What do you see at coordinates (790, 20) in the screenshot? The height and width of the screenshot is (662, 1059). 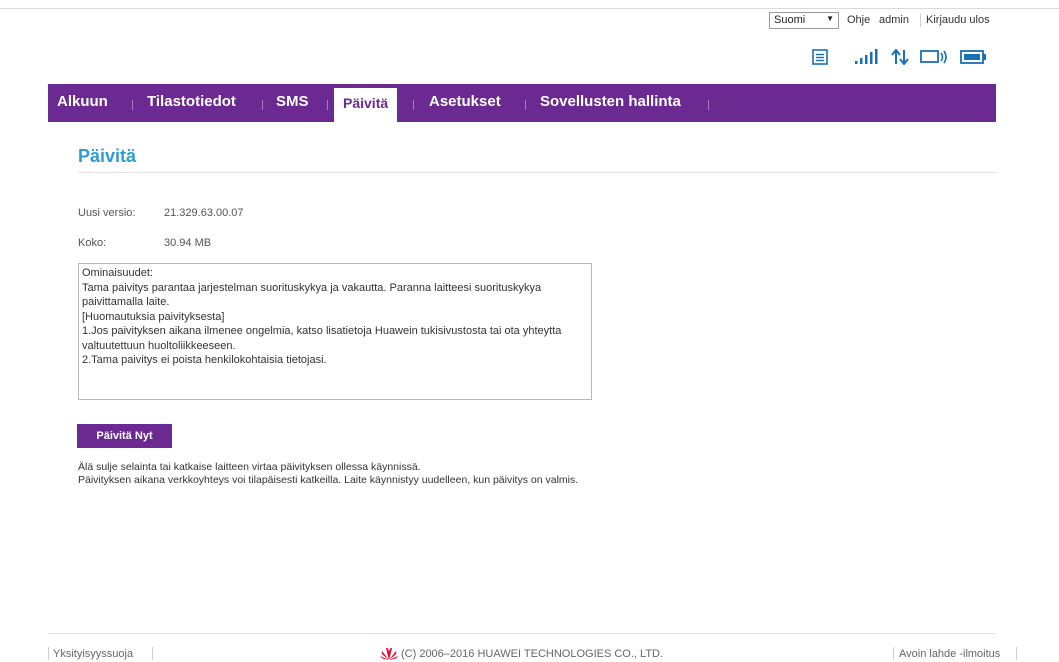 I see `language-select-value: Suomi` at bounding box center [790, 20].